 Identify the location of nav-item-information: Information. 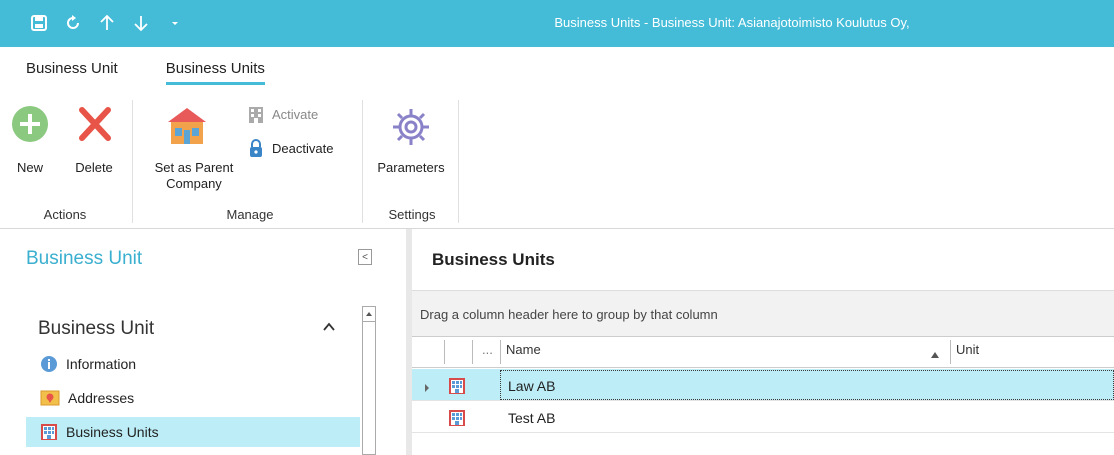
(193, 364).